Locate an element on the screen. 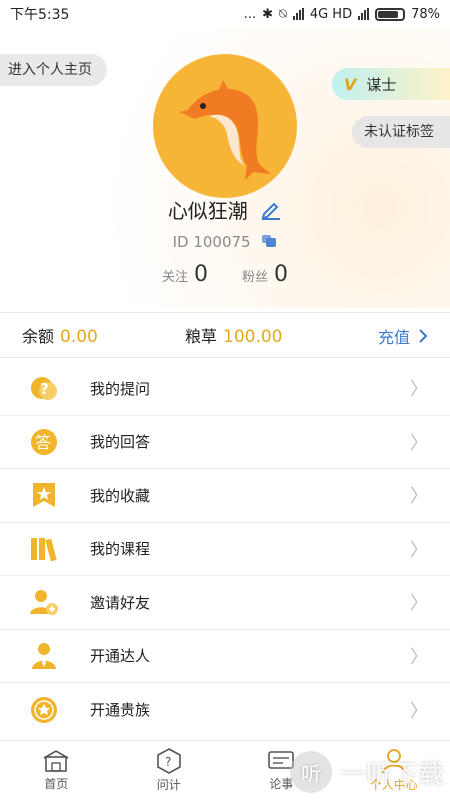 The image size is (450, 800). wallet-row: 余额 0.00 粮草 100.00 充值 is located at coordinates (225, 335).